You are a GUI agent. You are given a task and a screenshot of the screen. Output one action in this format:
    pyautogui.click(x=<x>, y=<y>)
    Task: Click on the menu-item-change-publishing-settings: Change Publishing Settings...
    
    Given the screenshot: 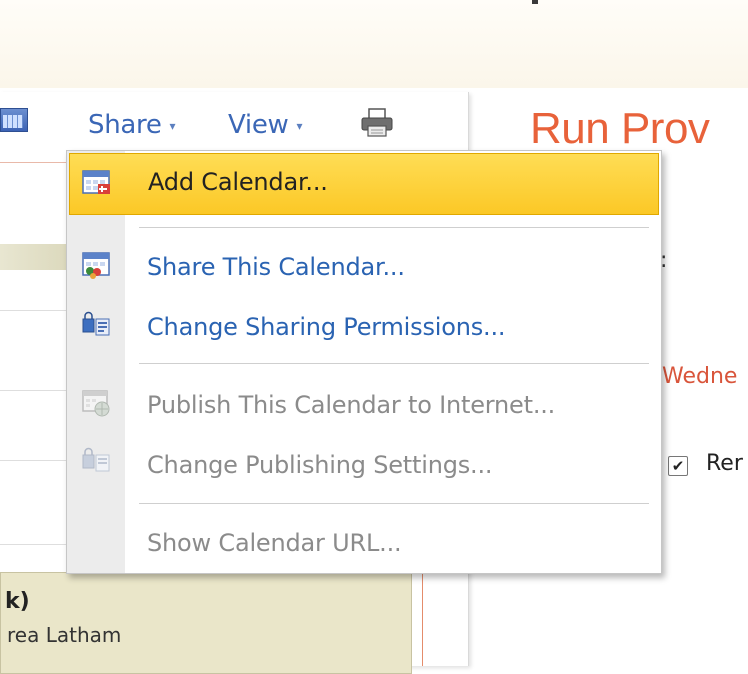 What is the action you would take?
    pyautogui.click(x=364, y=467)
    